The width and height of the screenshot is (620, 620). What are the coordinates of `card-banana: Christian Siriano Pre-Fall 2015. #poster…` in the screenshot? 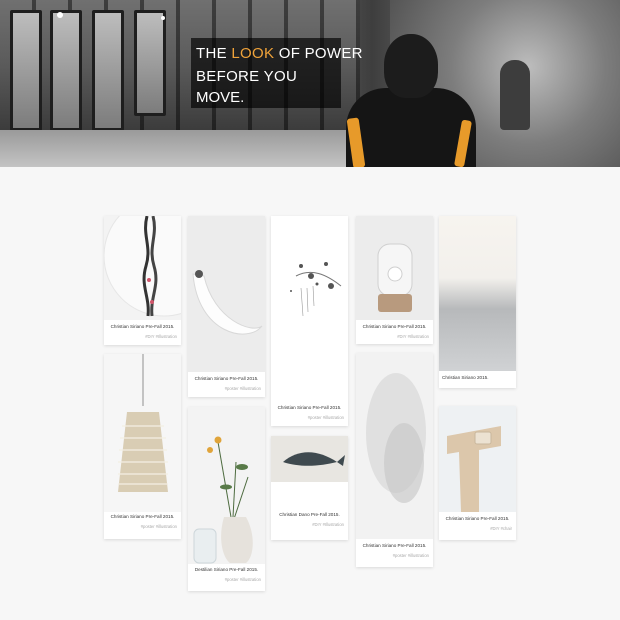 It's located at (226, 306).